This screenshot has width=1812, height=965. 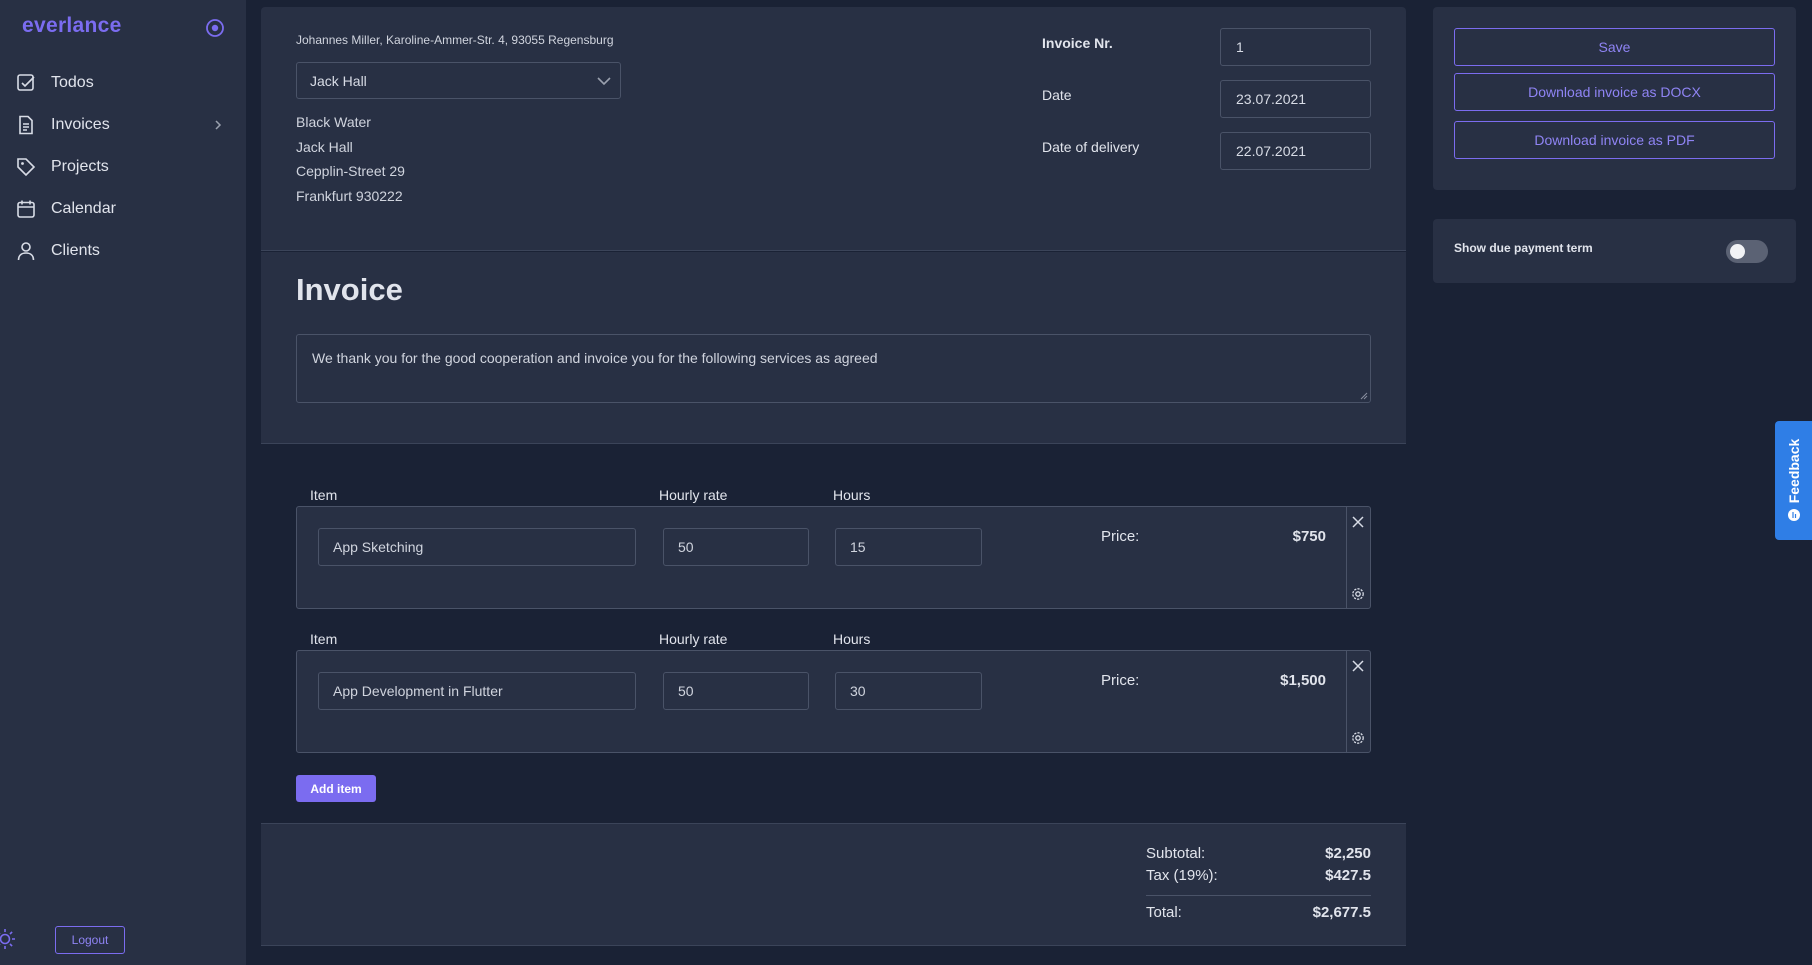 I want to click on user-icon, so click(x=26, y=251).